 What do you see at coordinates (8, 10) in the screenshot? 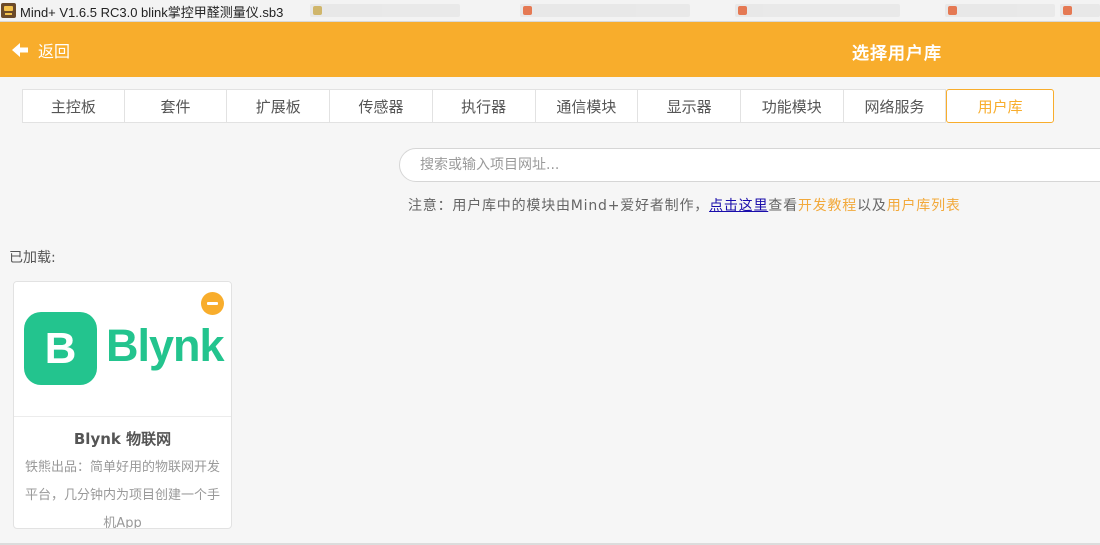
I see `mind-plus-app-icon` at bounding box center [8, 10].